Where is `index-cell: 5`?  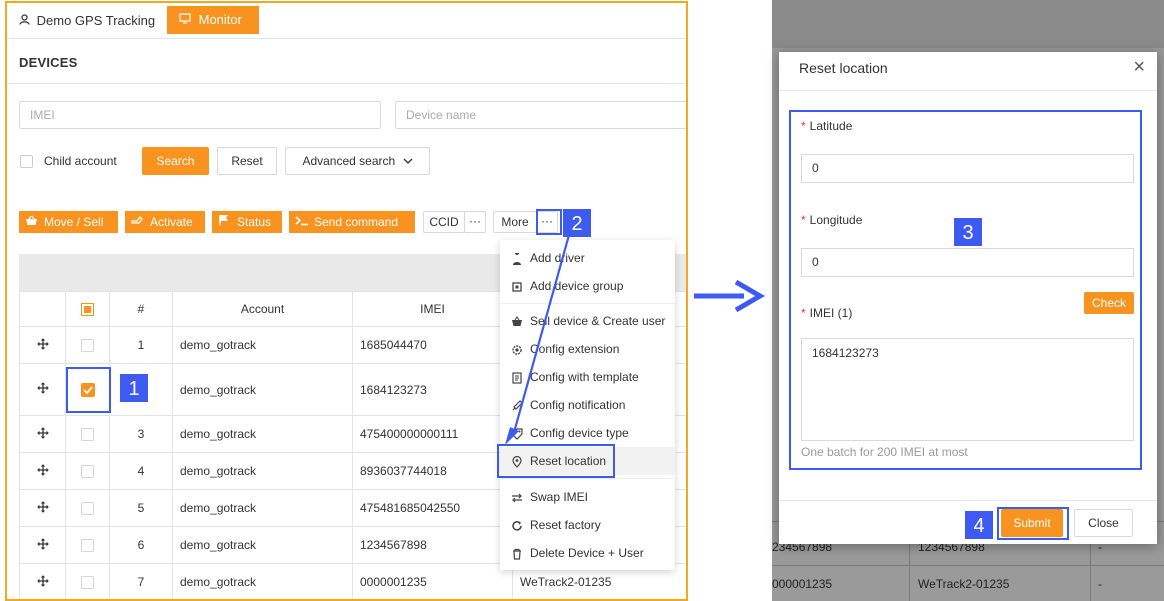 index-cell: 5 is located at coordinates (141, 508).